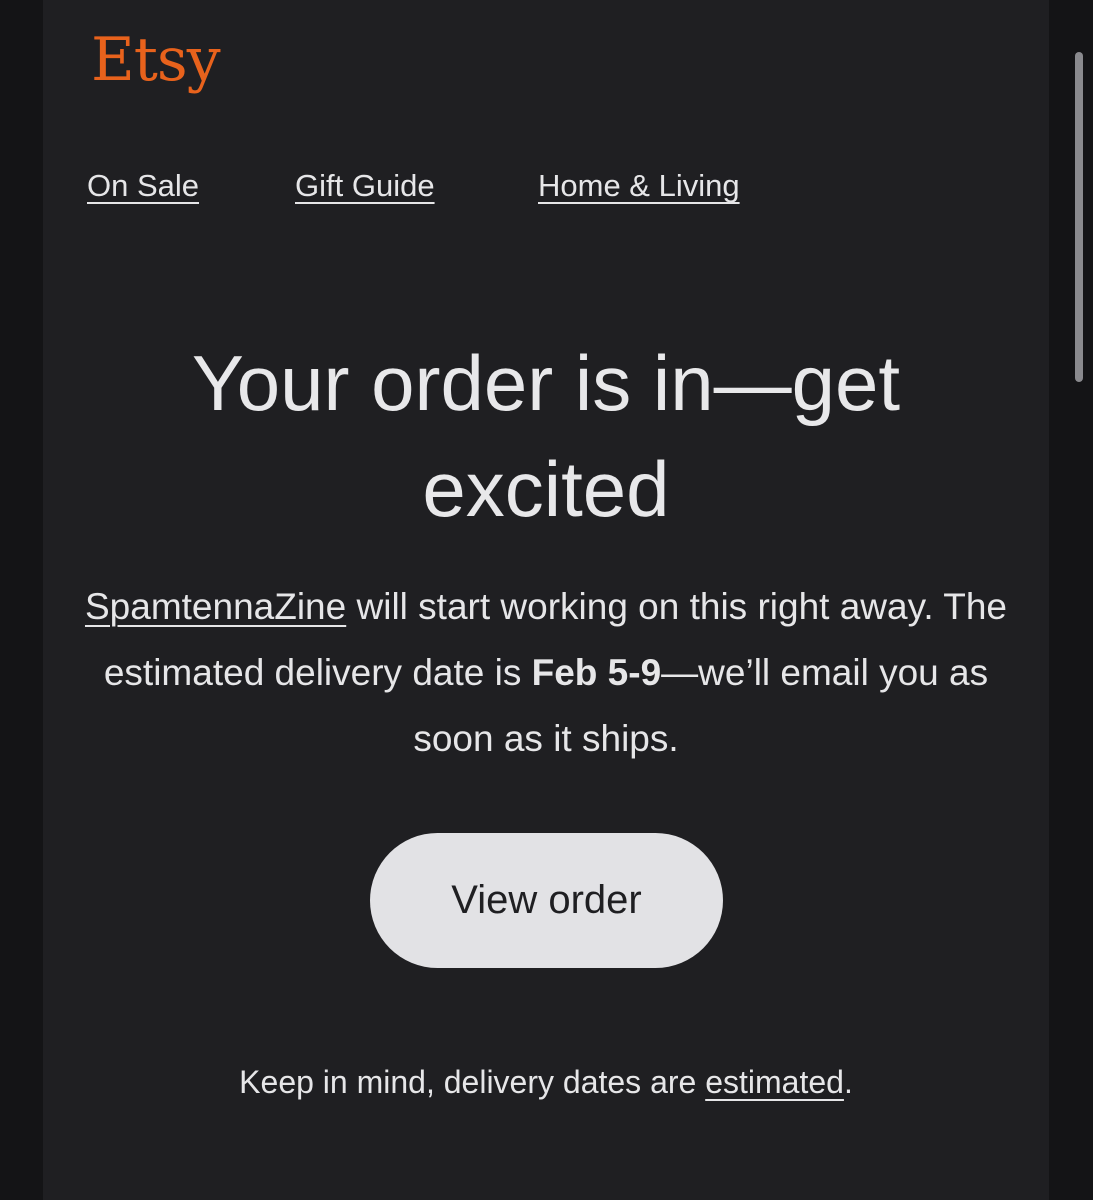 The width and height of the screenshot is (1093, 1200). I want to click on delivery-date: Feb 5-9, so click(596, 672).